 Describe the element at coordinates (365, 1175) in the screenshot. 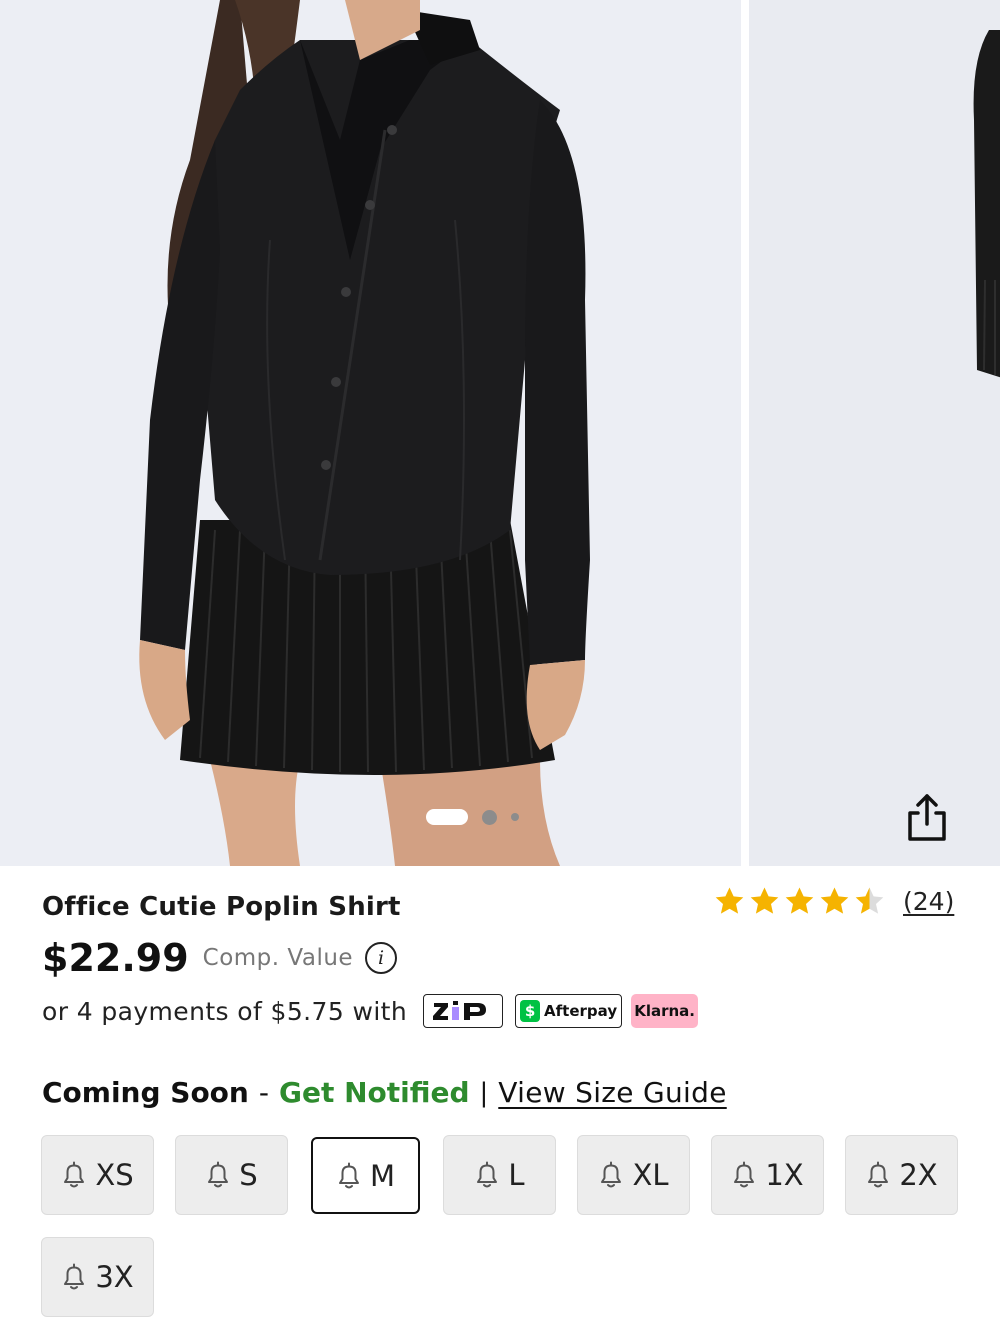

I see `size-option-m: M` at that location.